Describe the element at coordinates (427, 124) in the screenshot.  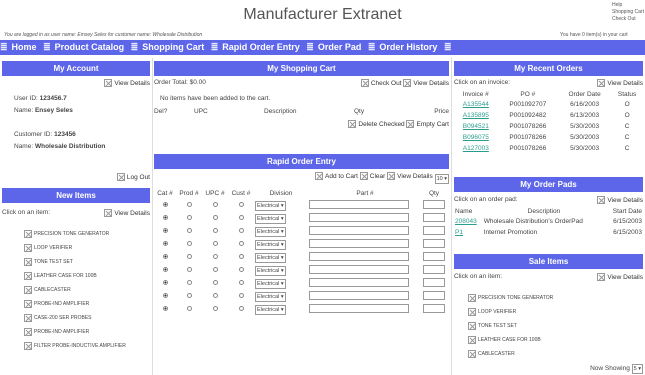
I see `empty-cart-button: Empty Cart` at that location.